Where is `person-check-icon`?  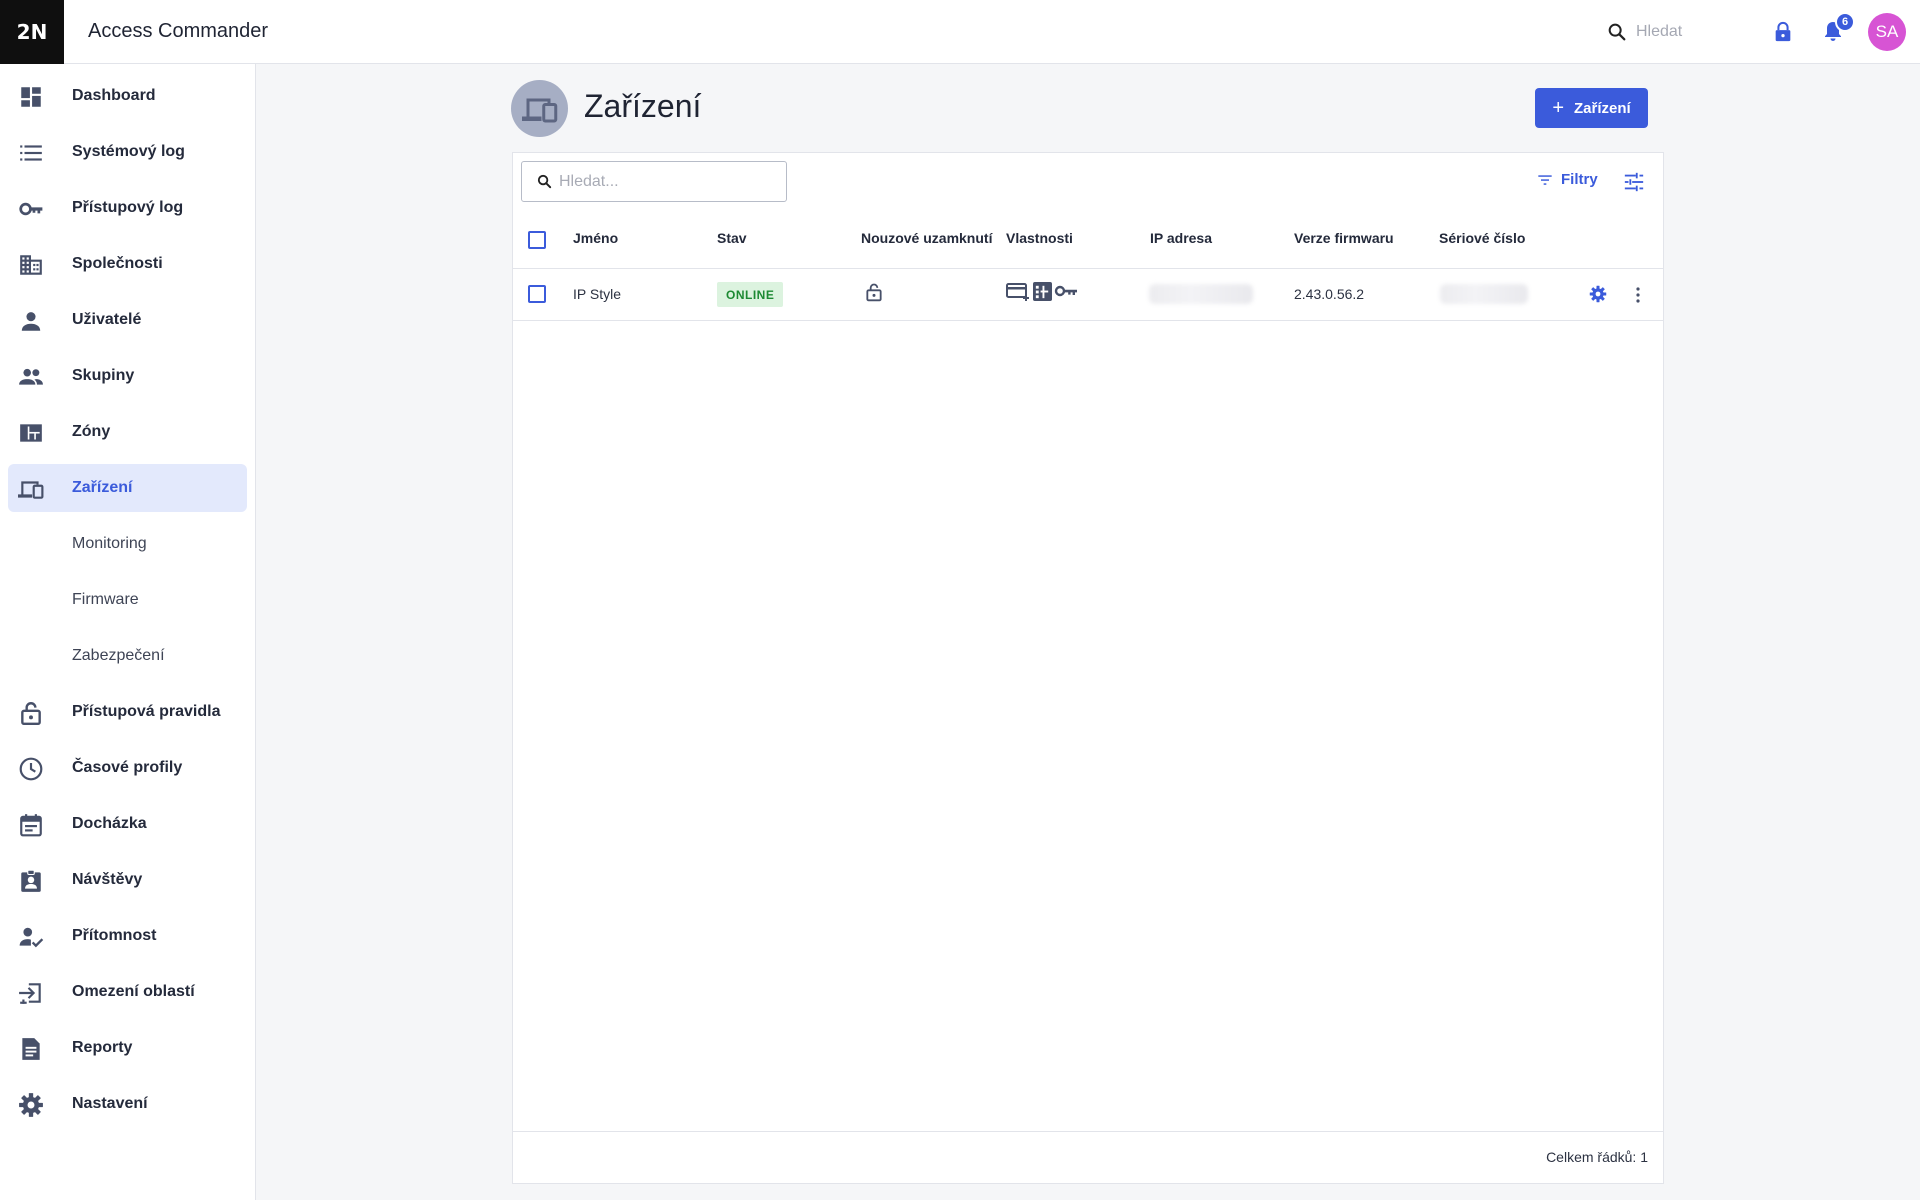
person-check-icon is located at coordinates (31, 937).